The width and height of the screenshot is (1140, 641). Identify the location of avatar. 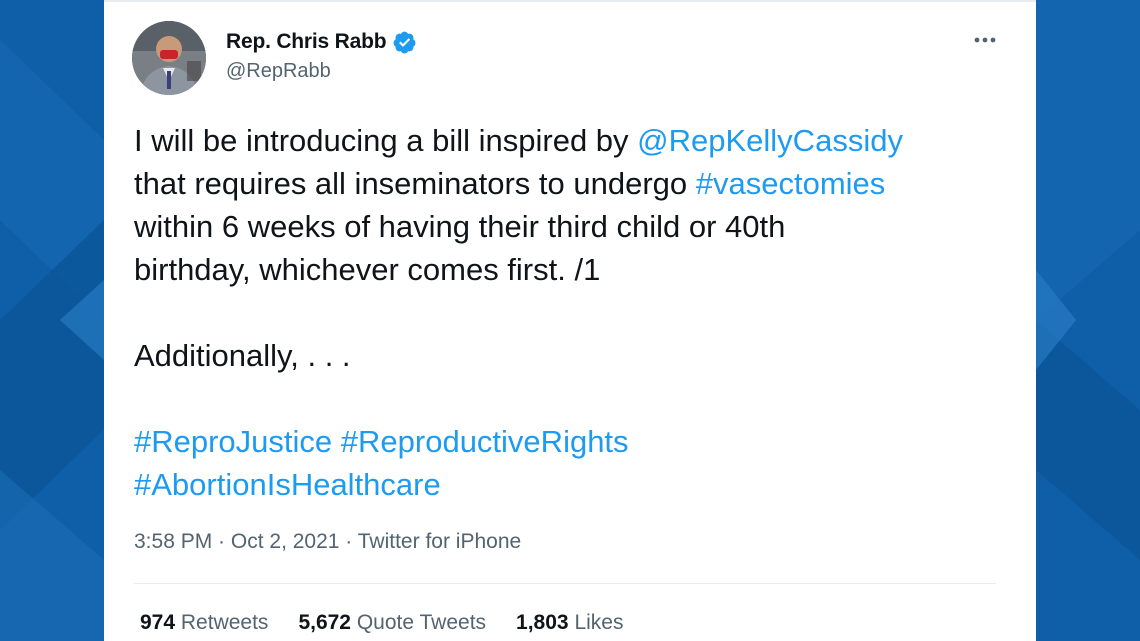
(169, 58).